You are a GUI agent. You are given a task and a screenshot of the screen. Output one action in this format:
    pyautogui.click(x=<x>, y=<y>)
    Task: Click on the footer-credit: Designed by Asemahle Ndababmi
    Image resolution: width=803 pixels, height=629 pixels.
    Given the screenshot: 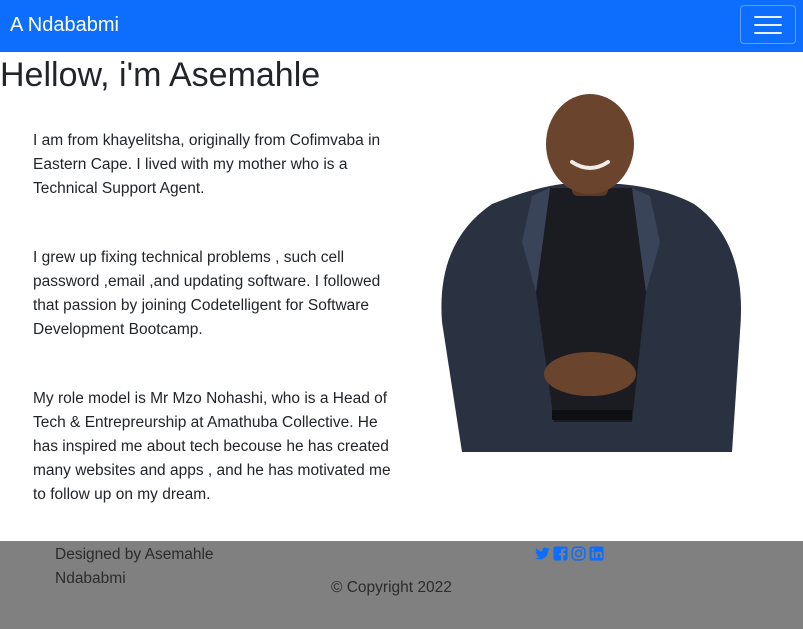 What is the action you would take?
    pyautogui.click(x=134, y=566)
    